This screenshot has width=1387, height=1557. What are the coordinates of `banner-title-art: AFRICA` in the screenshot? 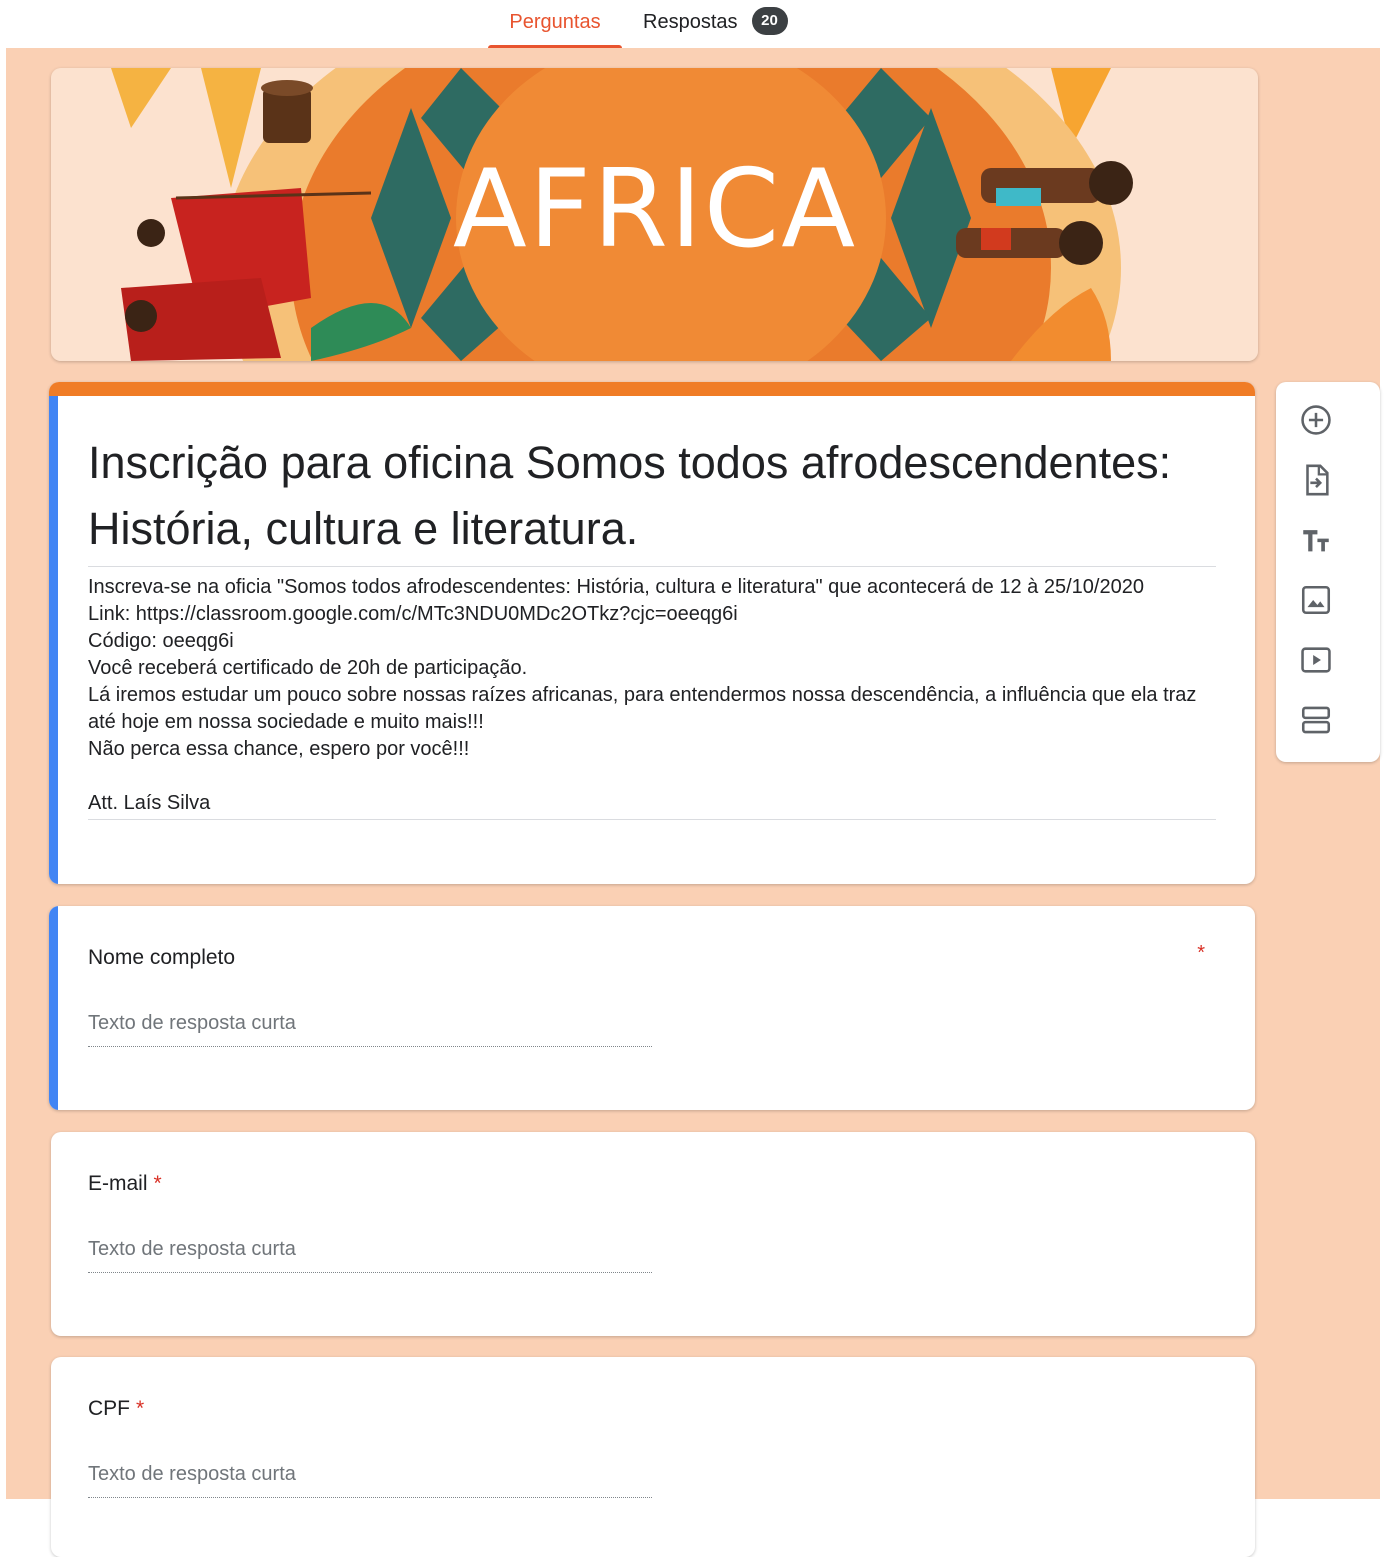 It's located at (655, 209).